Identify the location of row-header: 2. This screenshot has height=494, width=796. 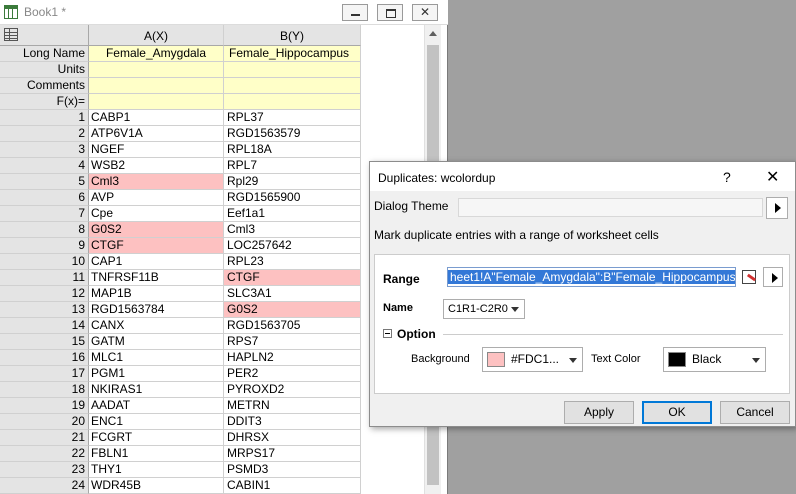
(44, 134).